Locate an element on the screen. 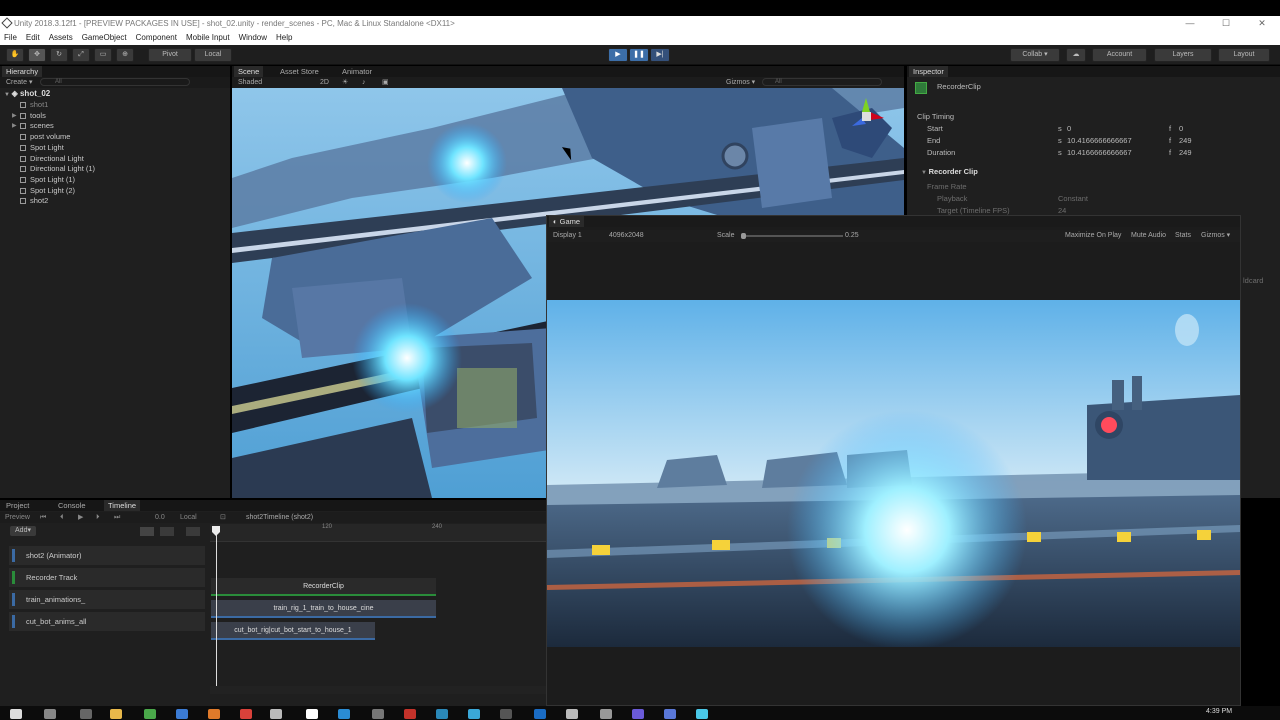 Image resolution: width=1280 pixels, height=720 pixels. timeline-track: Recorder Track is located at coordinates (107, 577).